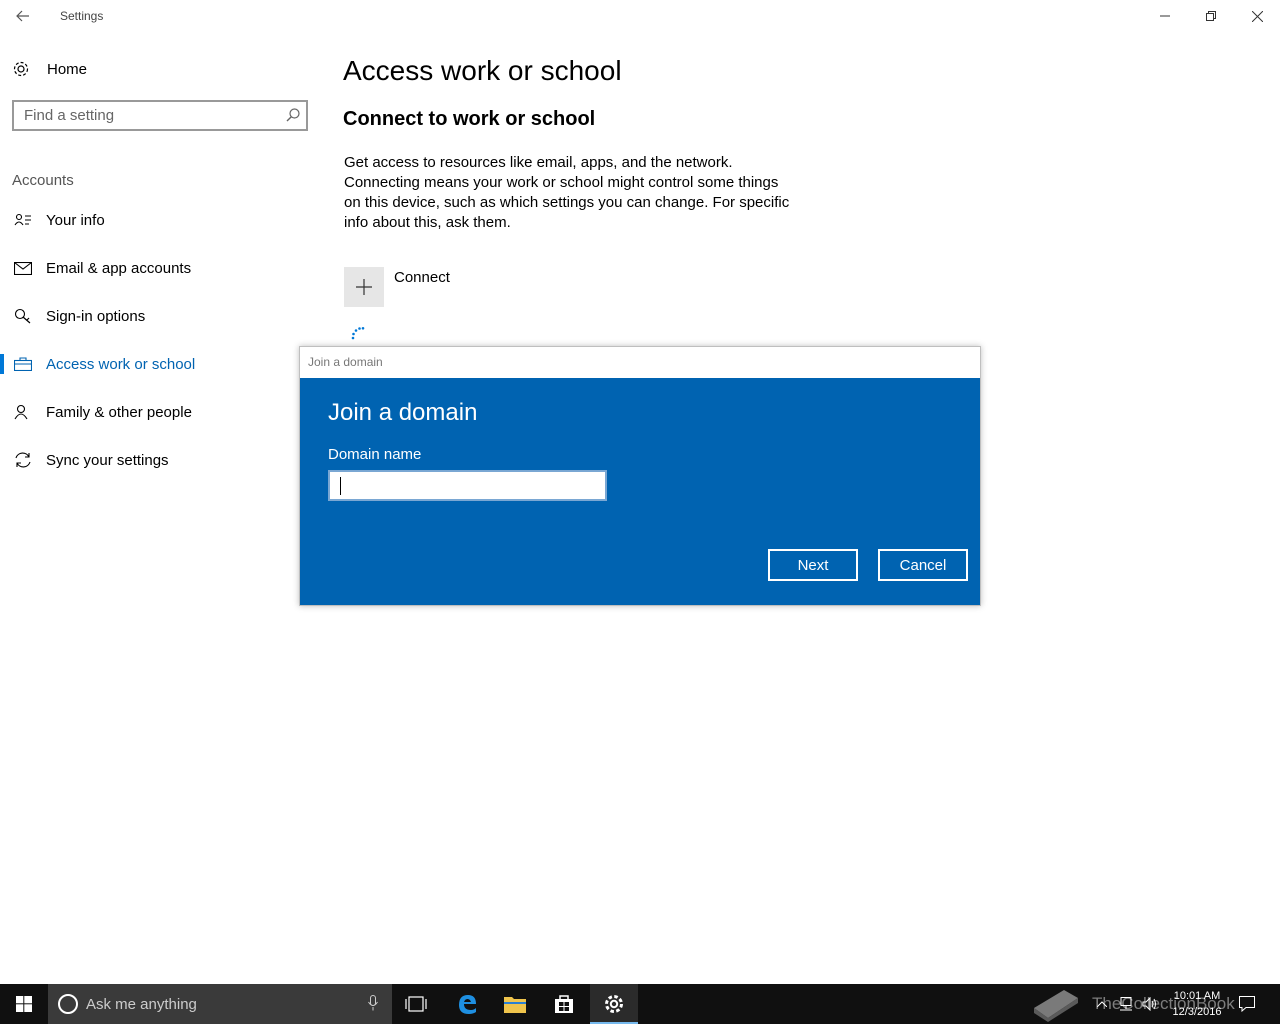 The width and height of the screenshot is (1280, 1024). What do you see at coordinates (96, 316) in the screenshot?
I see `sidebar-item-label: Sign-in options` at bounding box center [96, 316].